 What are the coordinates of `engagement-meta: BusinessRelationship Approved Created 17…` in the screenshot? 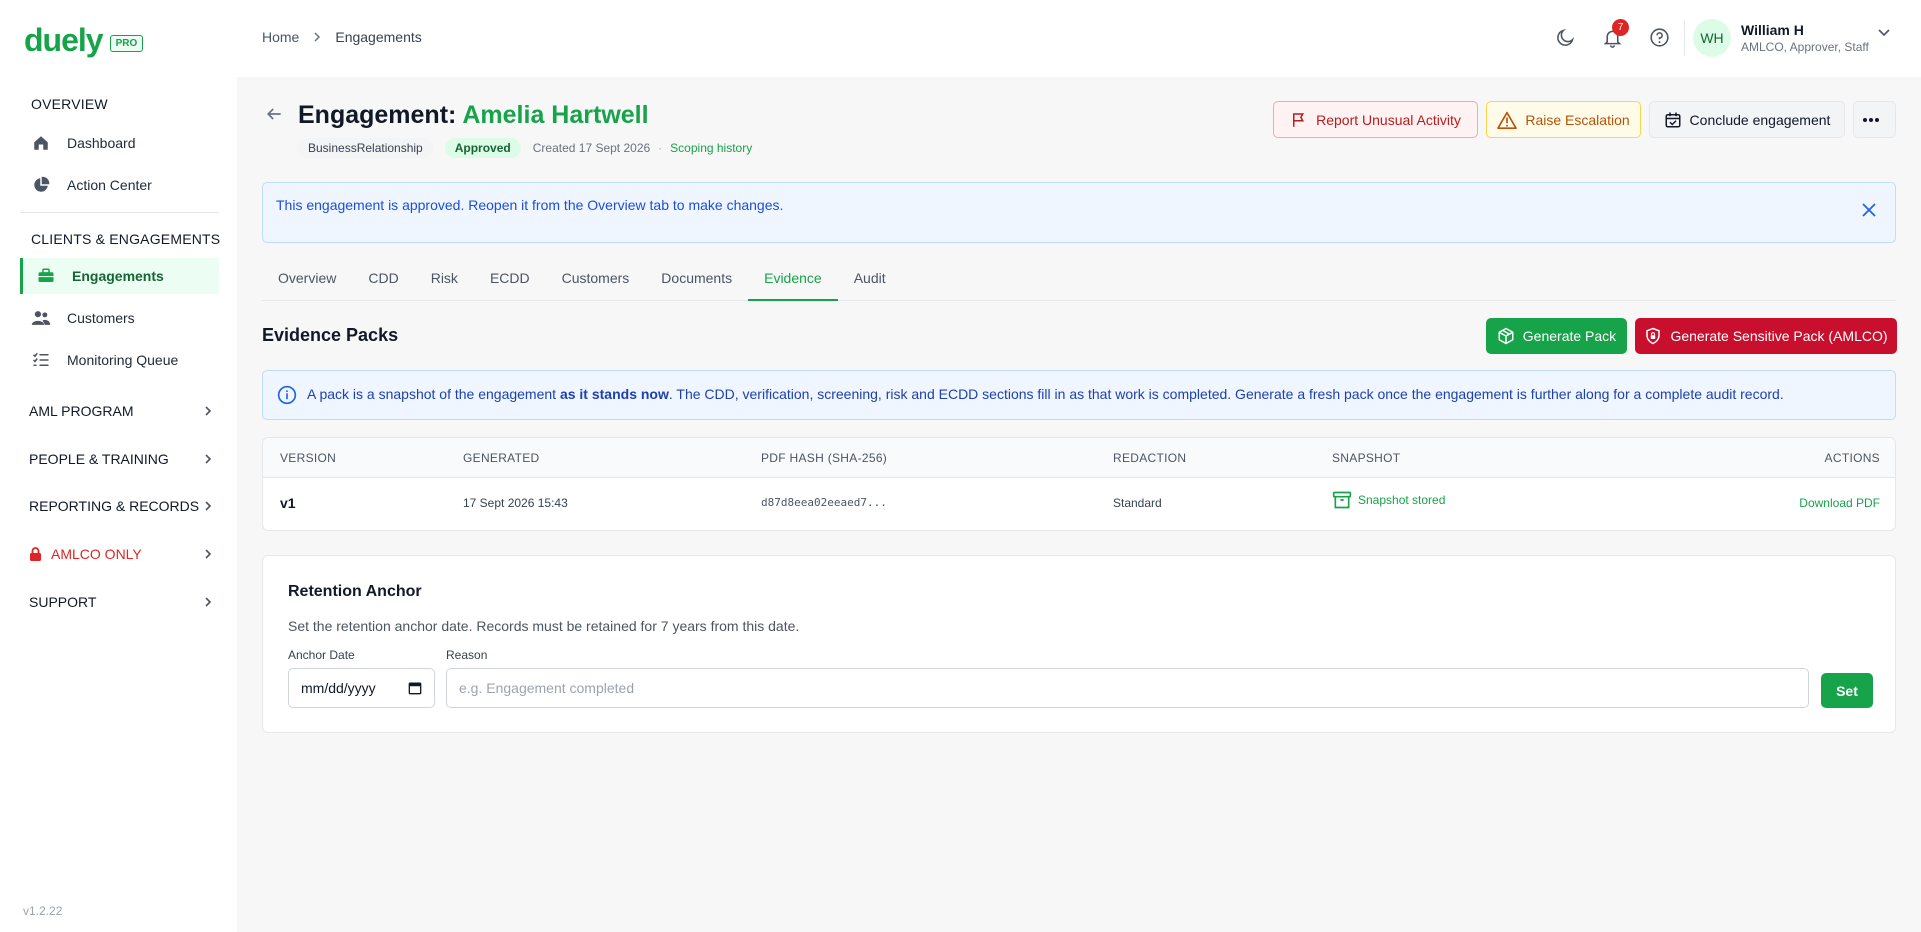 It's located at (525, 148).